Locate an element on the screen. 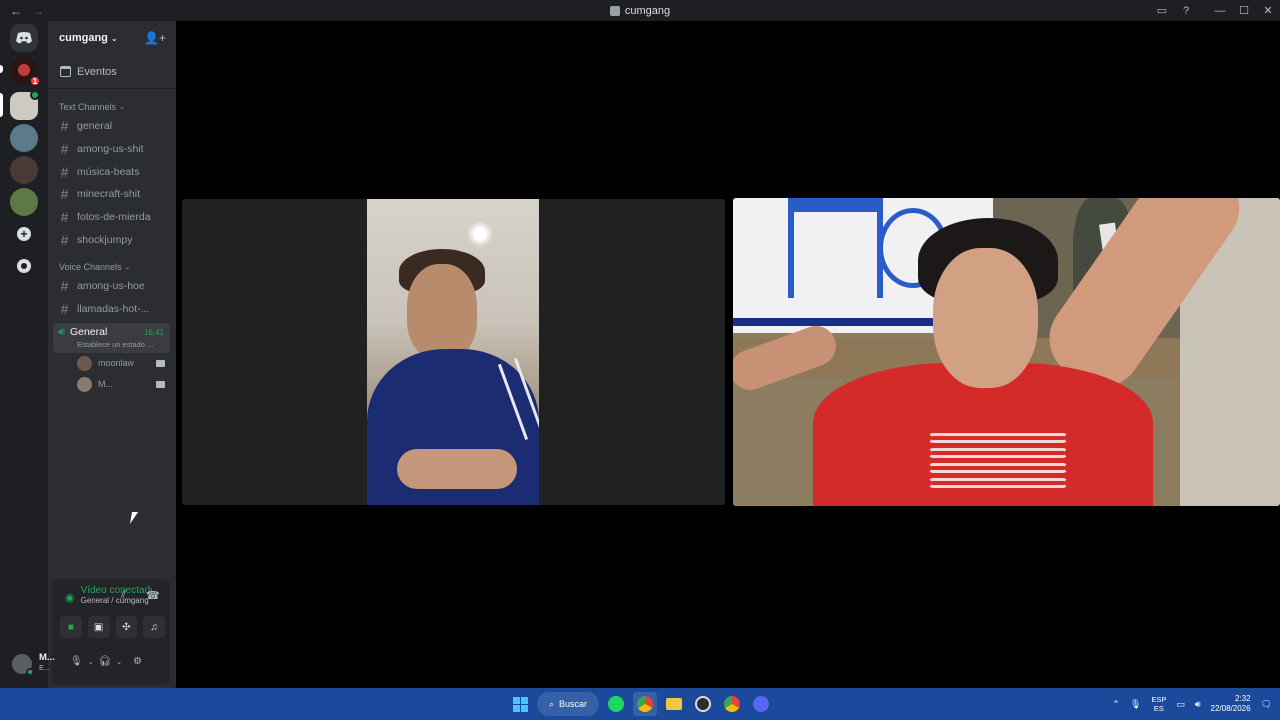 This screenshot has height=720, width=1280. minimize-button: — is located at coordinates (1220, 10).